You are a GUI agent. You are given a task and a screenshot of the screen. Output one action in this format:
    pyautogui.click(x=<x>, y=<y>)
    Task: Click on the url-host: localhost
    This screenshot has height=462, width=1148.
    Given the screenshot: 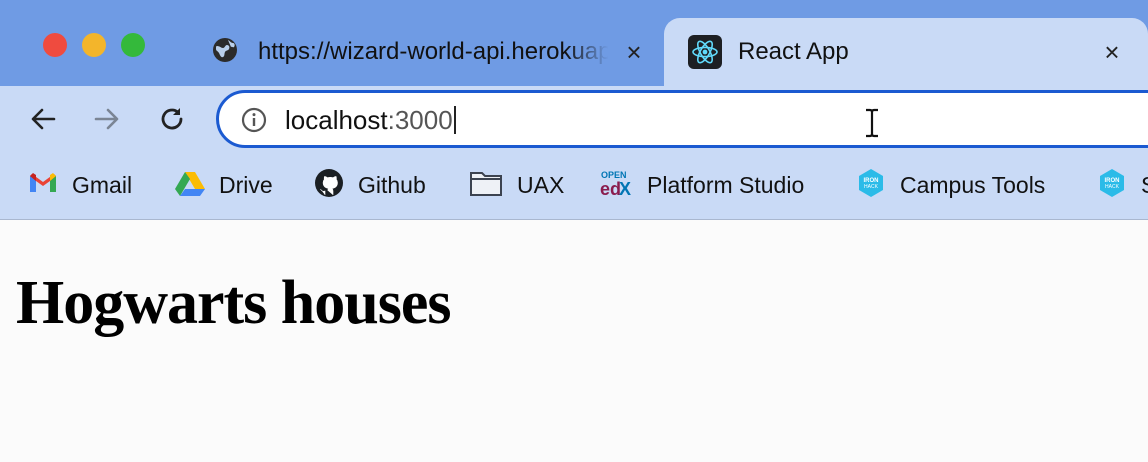 What is the action you would take?
    pyautogui.click(x=336, y=120)
    